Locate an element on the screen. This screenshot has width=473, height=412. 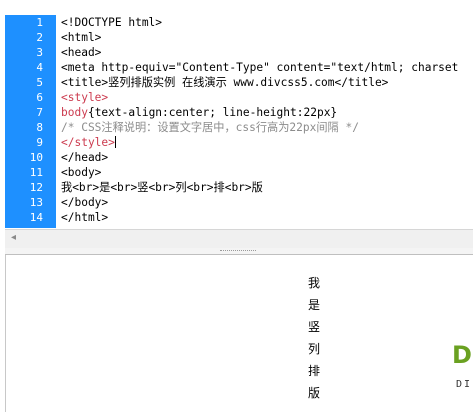
line-number: 12 is located at coordinates (36, 187).